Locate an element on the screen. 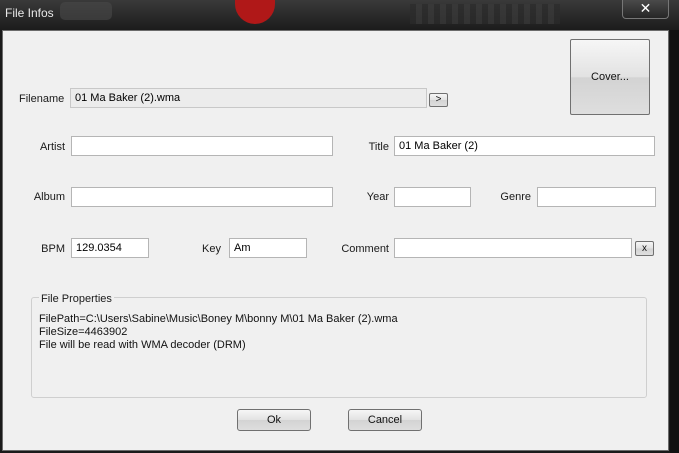  genre-field is located at coordinates (596, 197).